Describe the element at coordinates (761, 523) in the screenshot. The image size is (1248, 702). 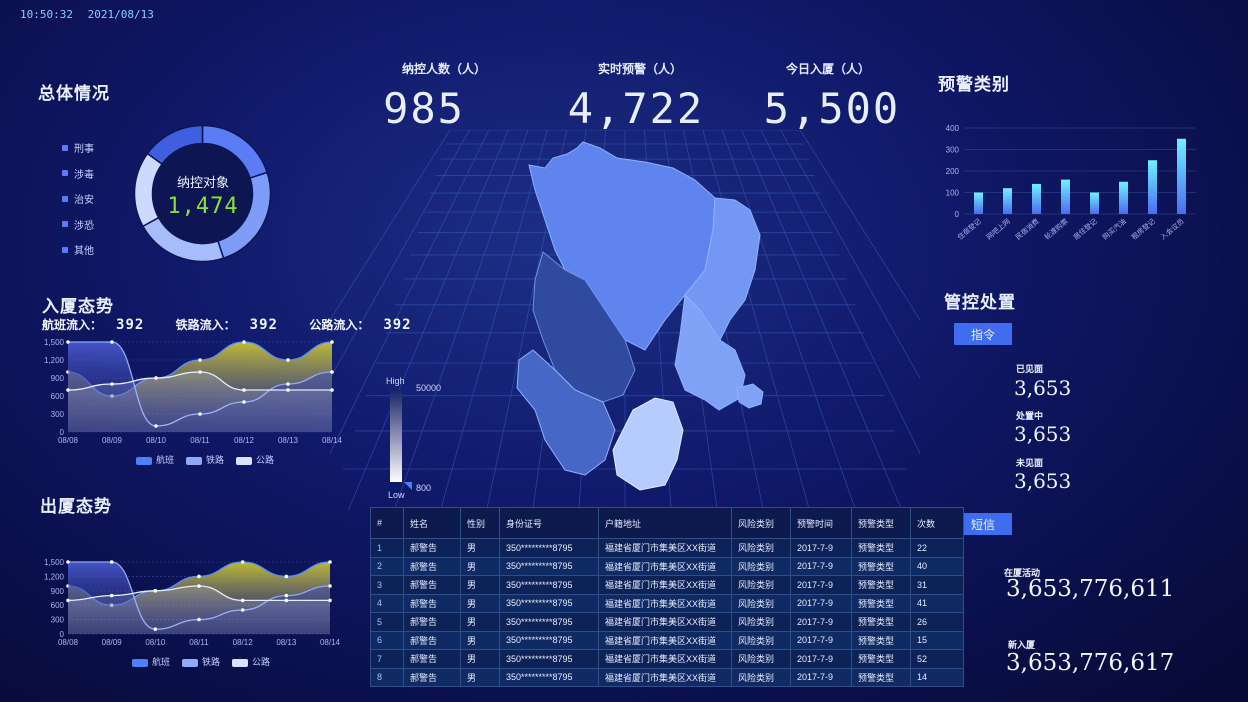
I see `table-header-cell: 风险类别` at that location.